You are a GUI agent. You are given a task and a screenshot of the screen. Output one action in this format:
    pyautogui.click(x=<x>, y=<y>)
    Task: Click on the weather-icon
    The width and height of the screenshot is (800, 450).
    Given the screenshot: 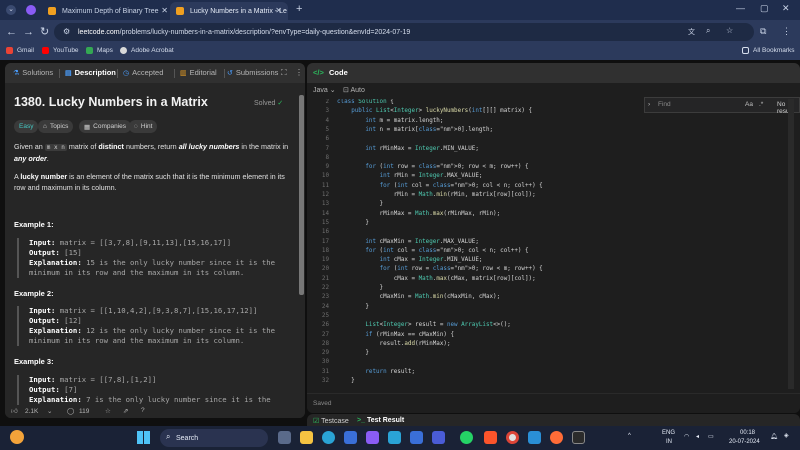 What is the action you would take?
    pyautogui.click(x=17, y=437)
    